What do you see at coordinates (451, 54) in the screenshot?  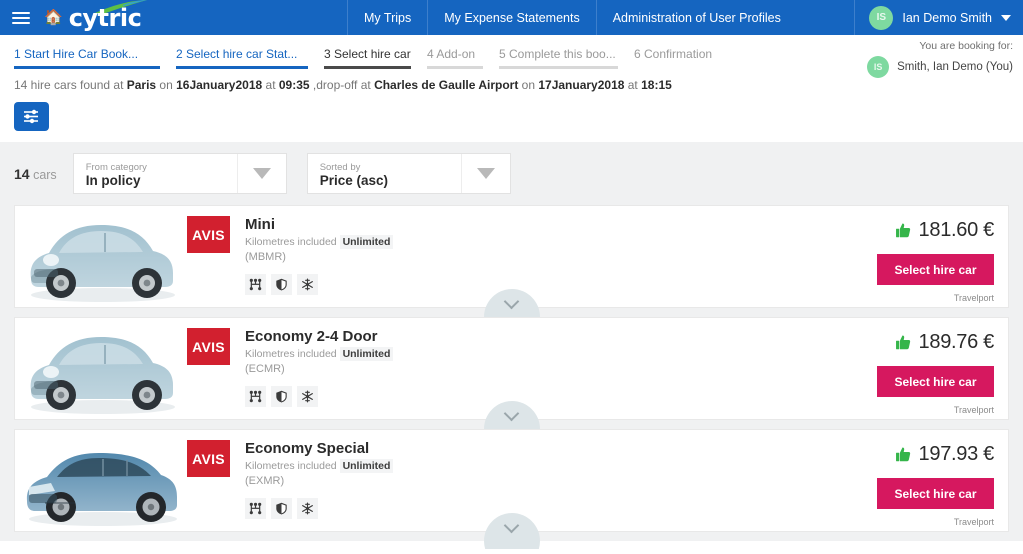 I see `step-label: 4 Add-on` at bounding box center [451, 54].